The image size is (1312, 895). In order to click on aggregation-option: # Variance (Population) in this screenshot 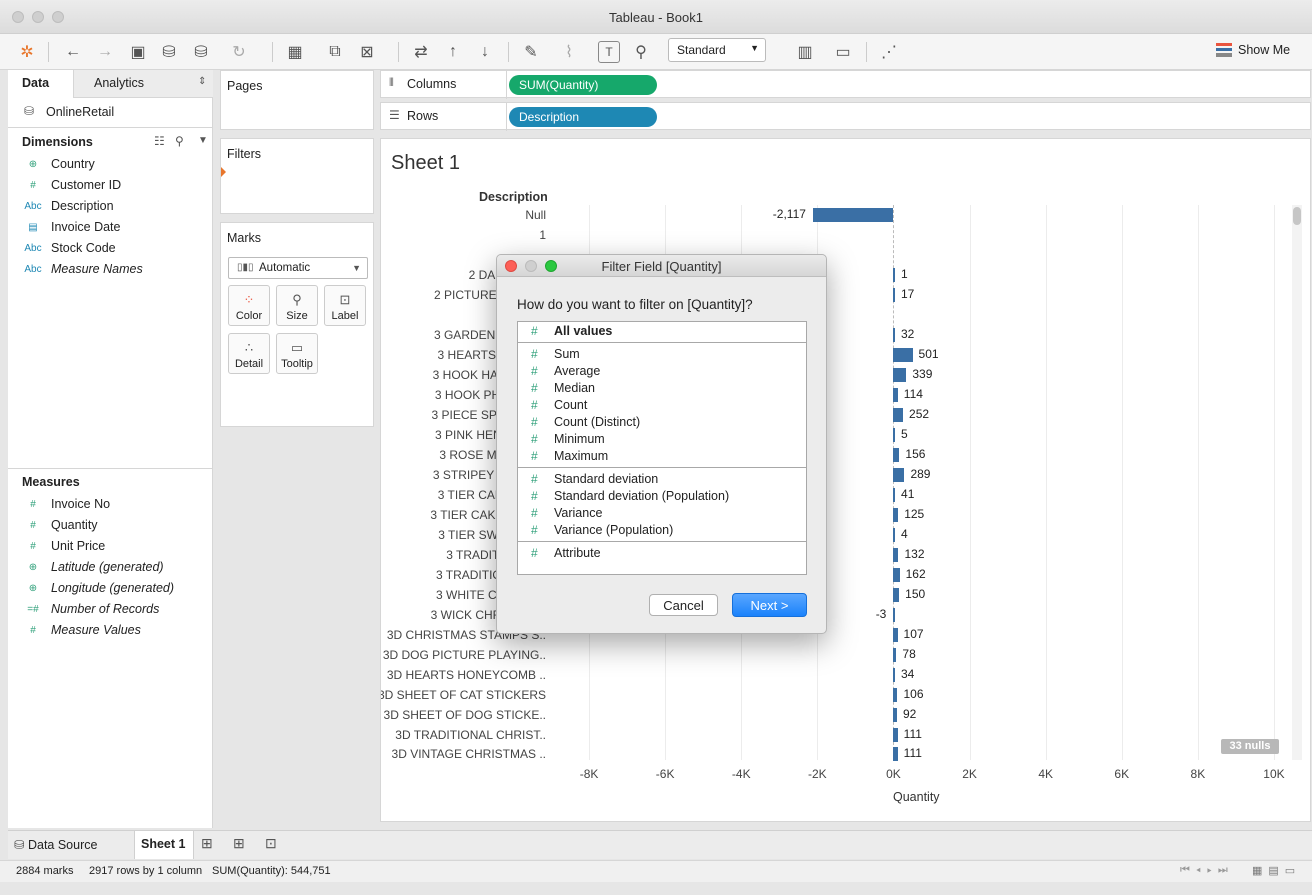, I will do `click(662, 530)`.